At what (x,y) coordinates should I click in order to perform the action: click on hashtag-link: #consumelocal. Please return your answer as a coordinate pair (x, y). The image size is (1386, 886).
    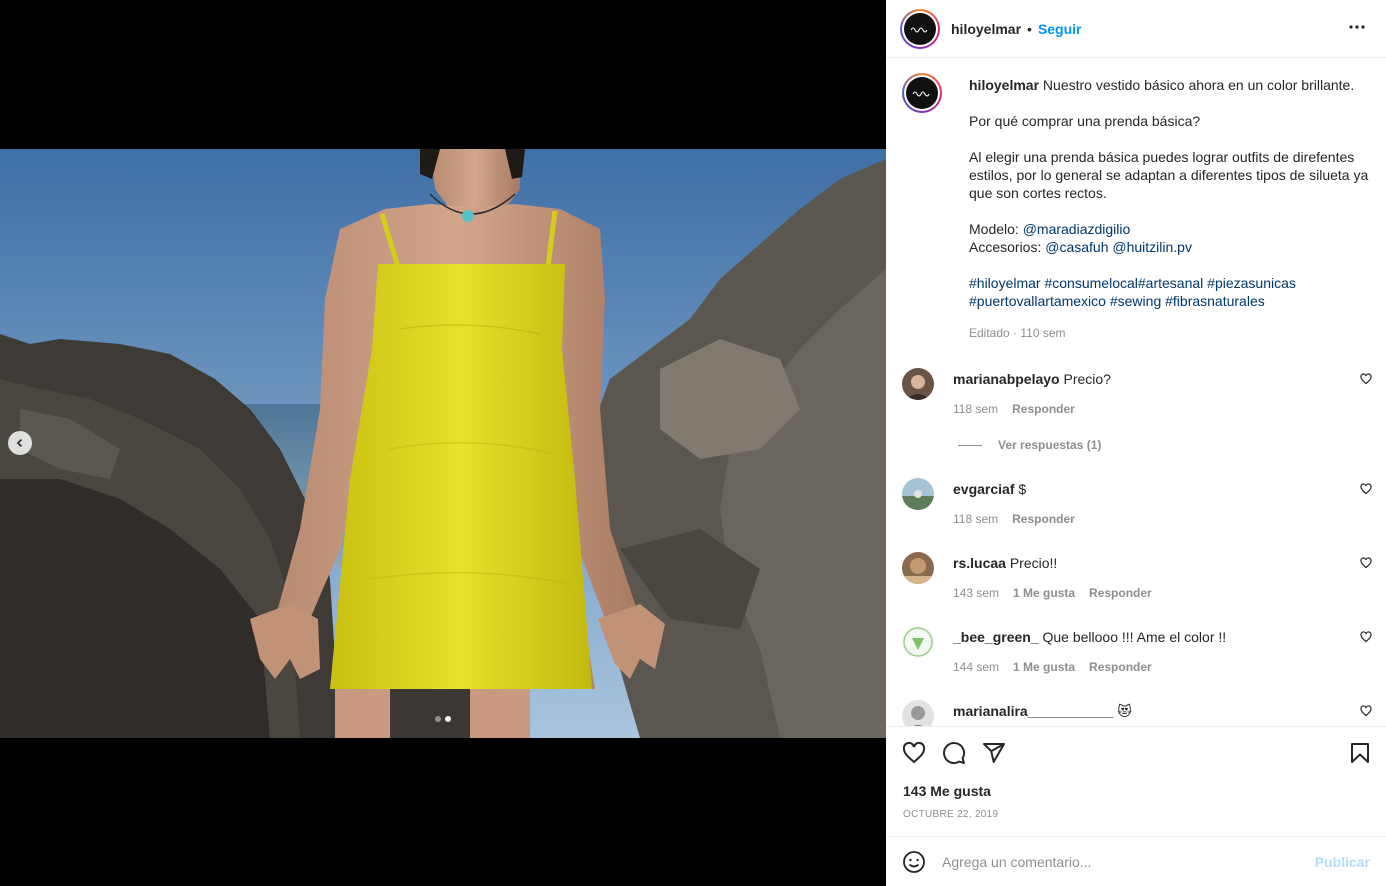
    Looking at the image, I should click on (1090, 283).